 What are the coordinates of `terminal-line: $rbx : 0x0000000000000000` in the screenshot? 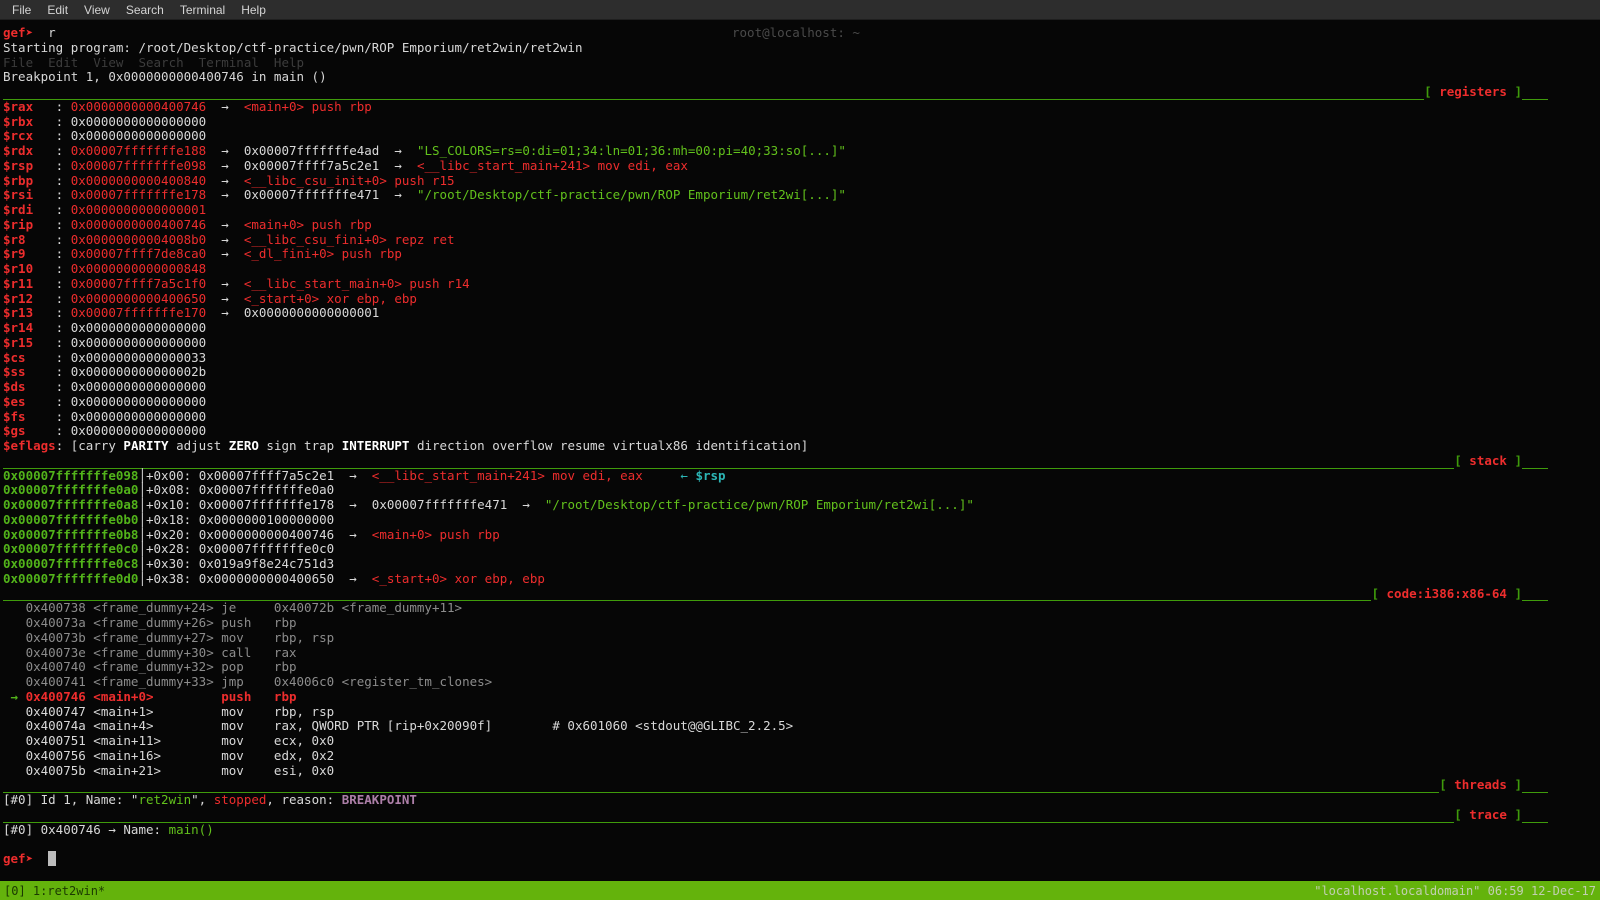 It's located at (801, 121).